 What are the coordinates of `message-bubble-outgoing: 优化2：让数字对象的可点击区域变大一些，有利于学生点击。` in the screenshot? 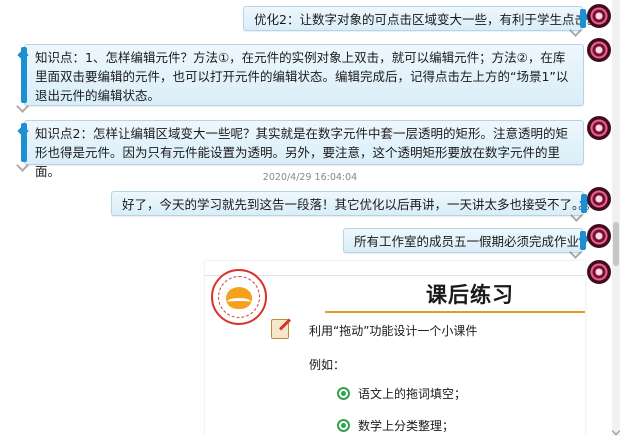 It's located at (421, 21).